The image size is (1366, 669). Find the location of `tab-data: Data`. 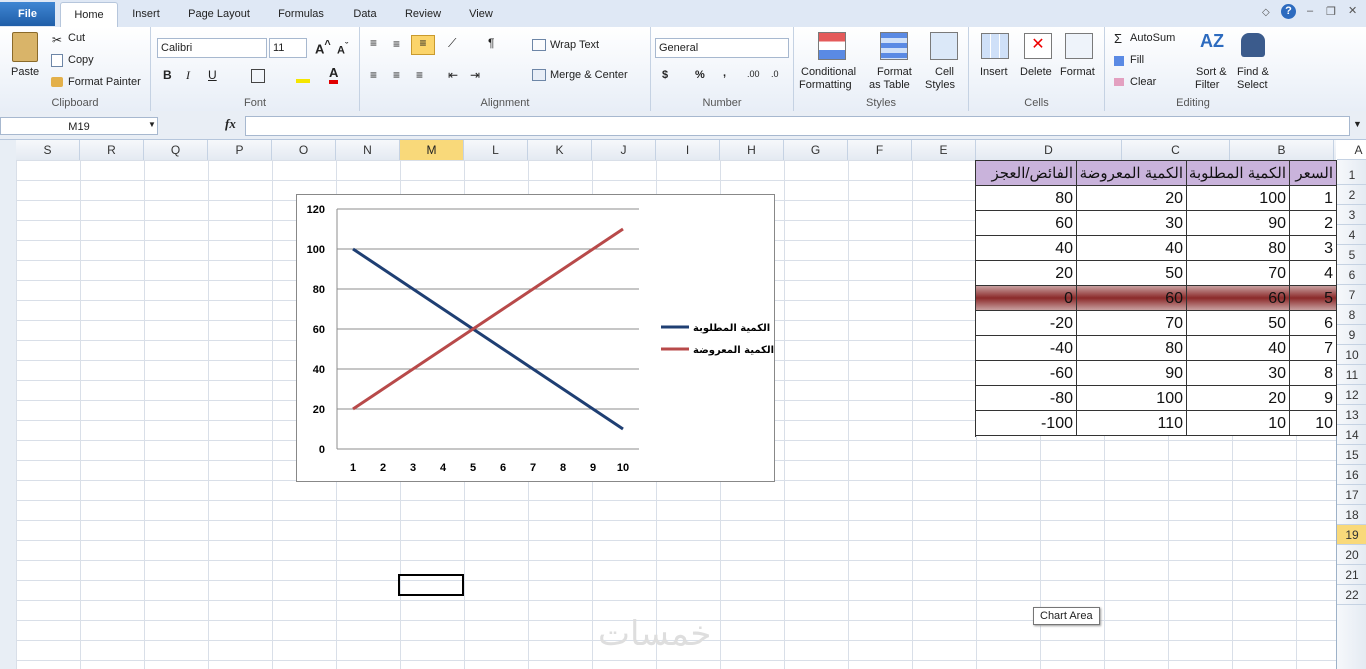

tab-data: Data is located at coordinates (365, 16).